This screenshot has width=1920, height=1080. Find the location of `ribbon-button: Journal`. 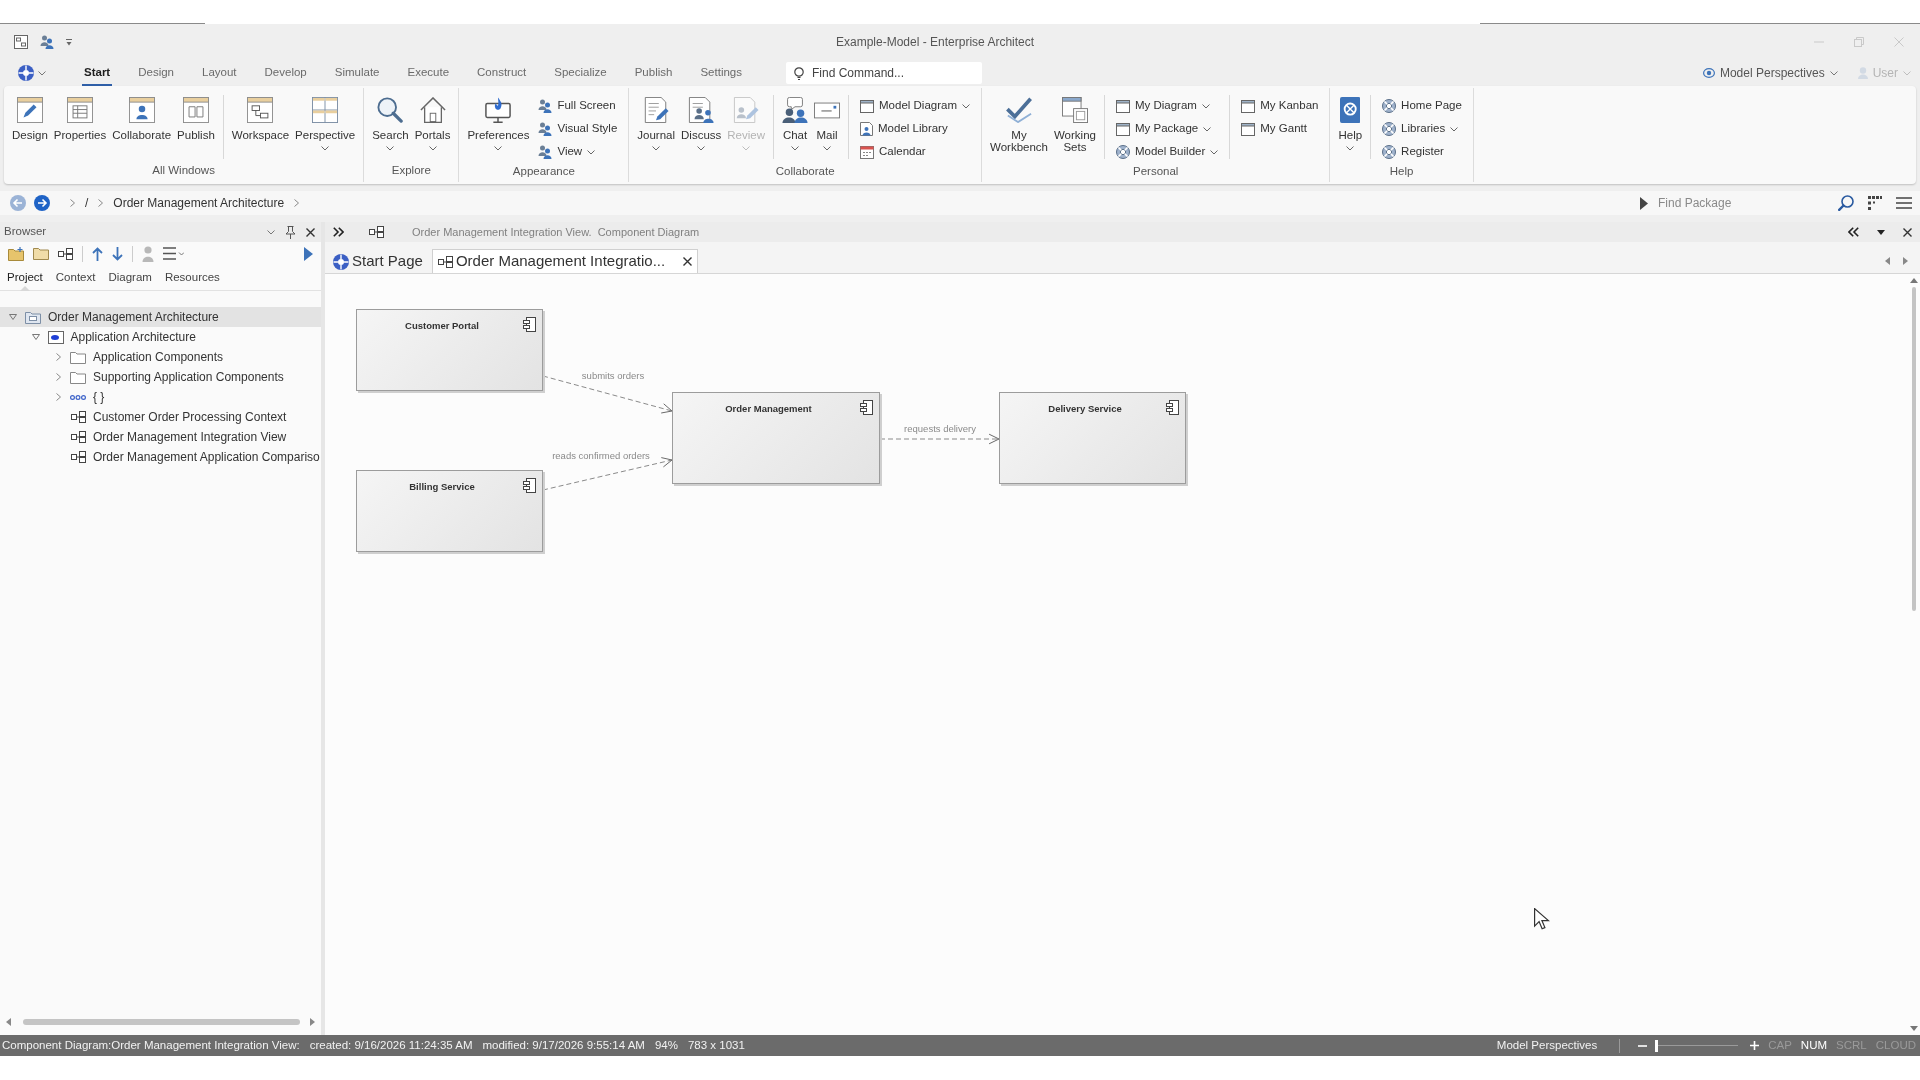

ribbon-button: Journal is located at coordinates (656, 128).